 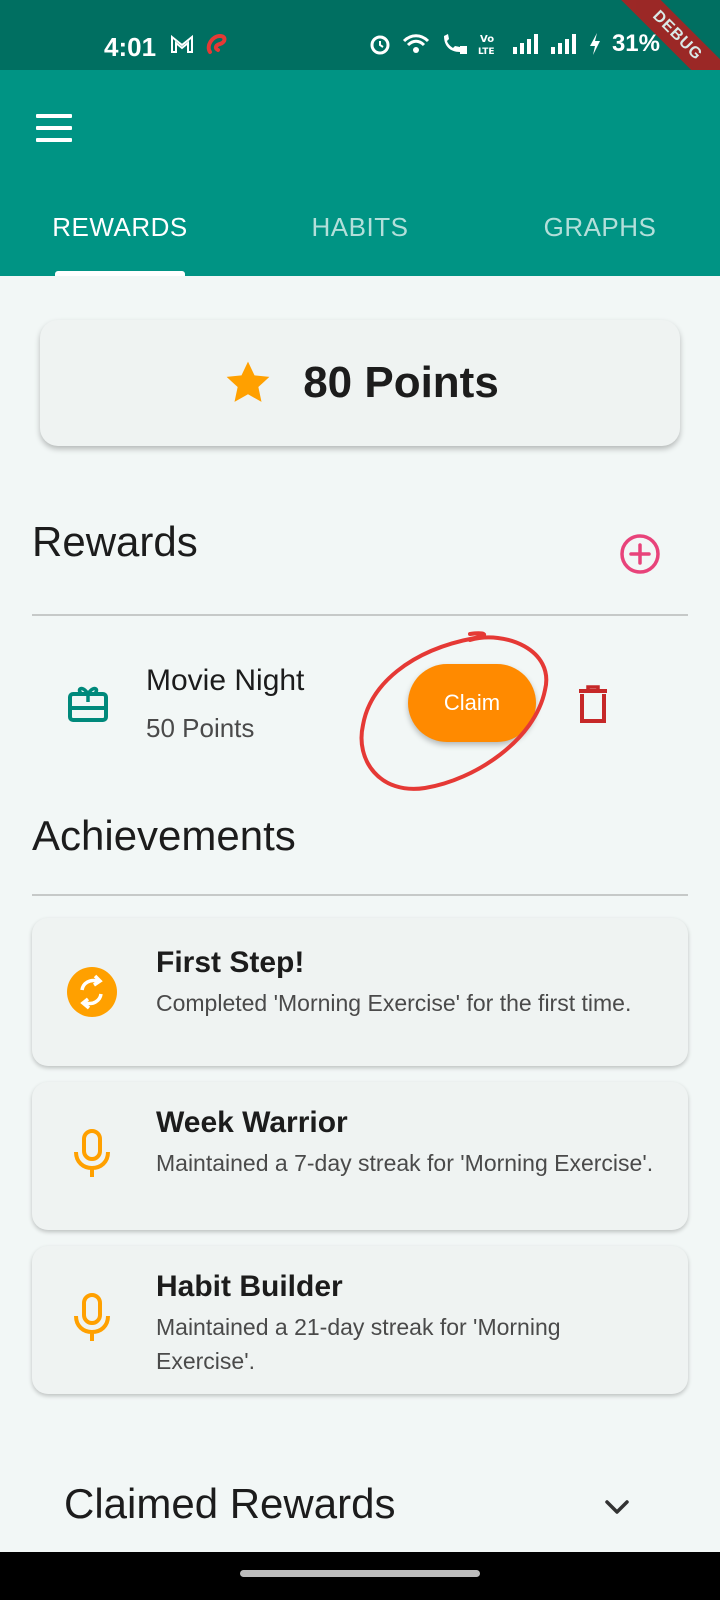 What do you see at coordinates (225, 680) in the screenshot?
I see `reward-name: Movie Night` at bounding box center [225, 680].